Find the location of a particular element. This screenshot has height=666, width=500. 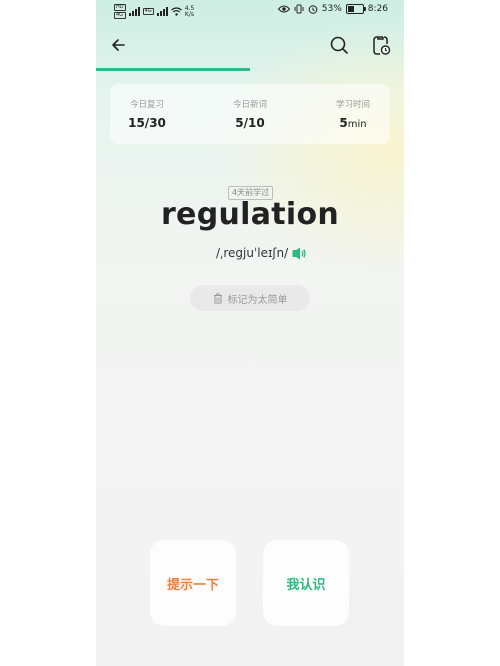

hint-button: 提示一下 is located at coordinates (193, 583).